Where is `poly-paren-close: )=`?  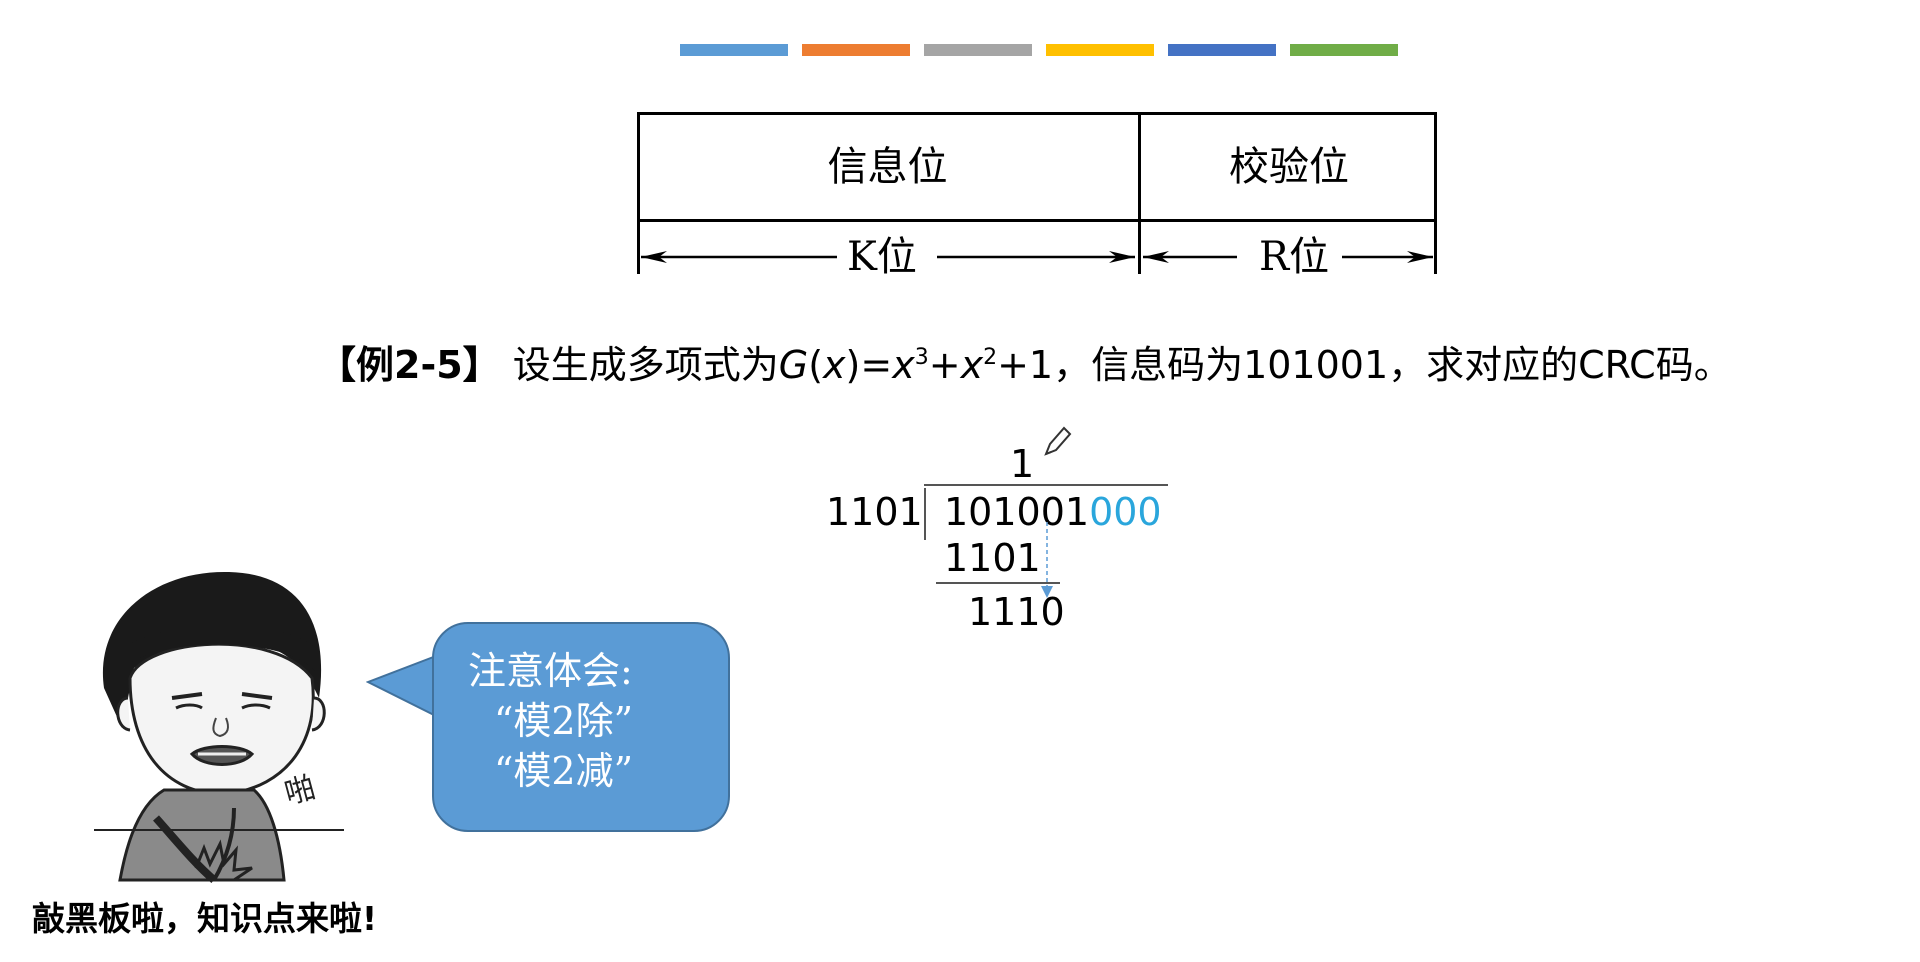
poly-paren-close: )= is located at coordinates (869, 365).